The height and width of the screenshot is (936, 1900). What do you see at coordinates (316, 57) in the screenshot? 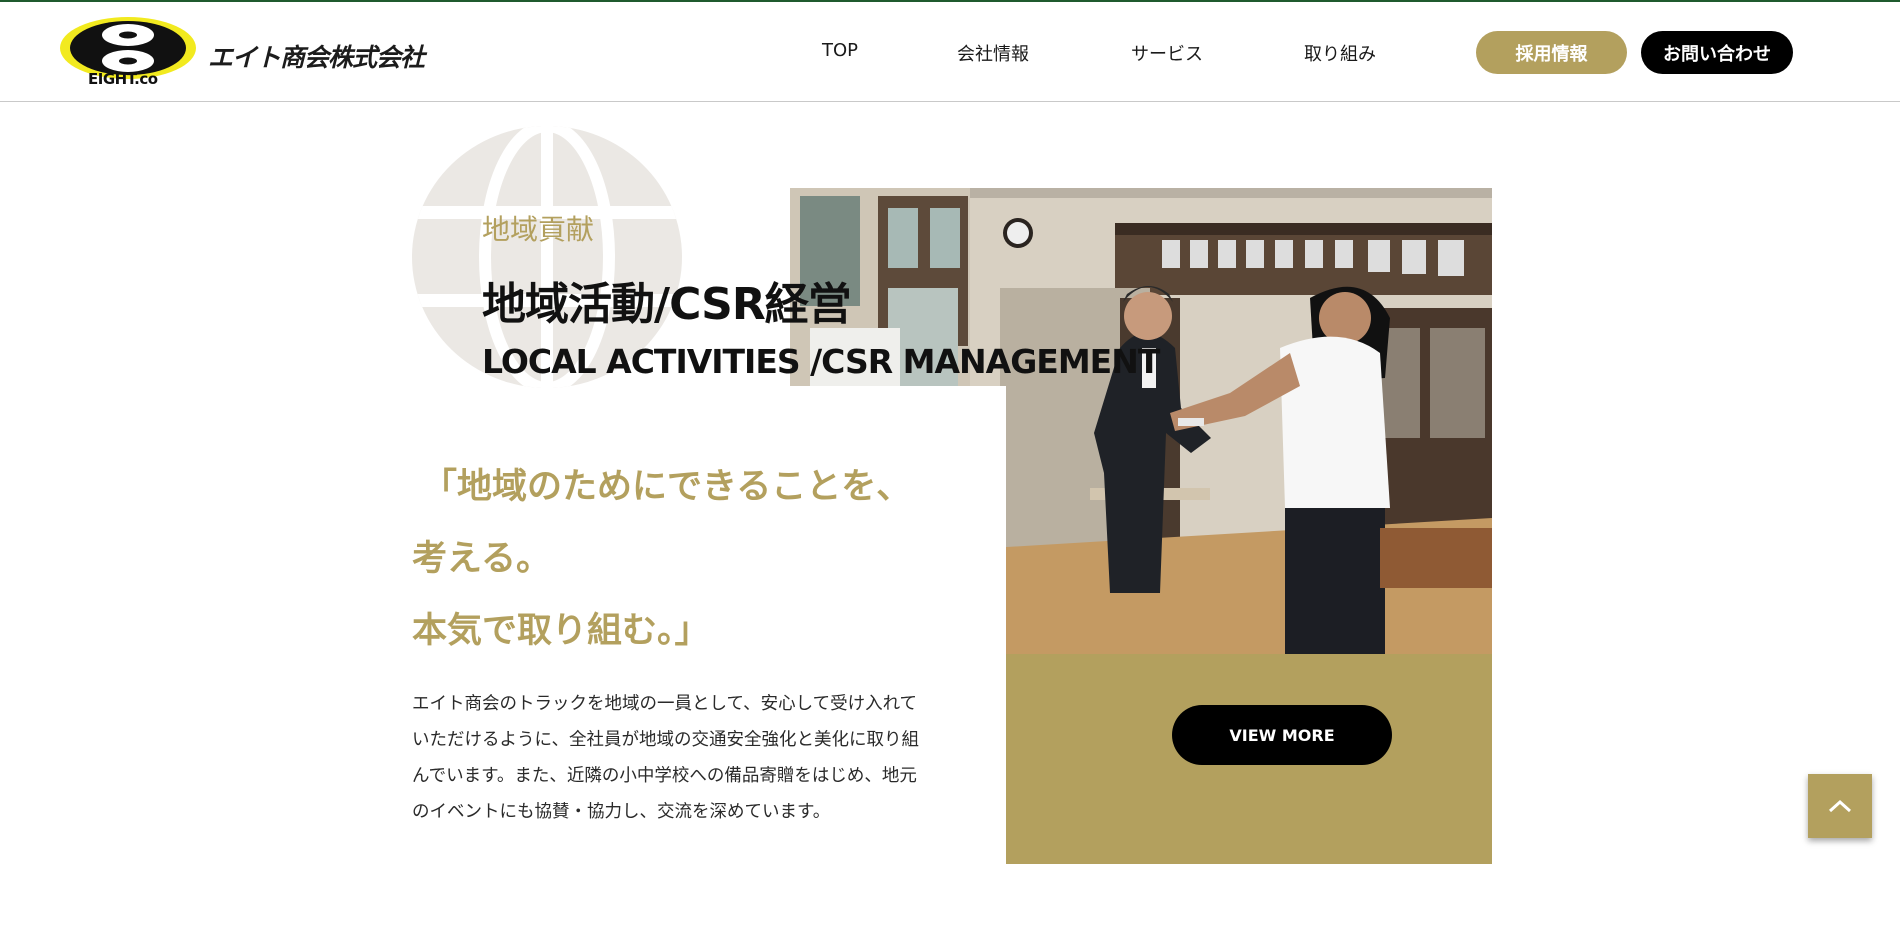
I see `logo-company-name: エイト商会株式会社` at bounding box center [316, 57].